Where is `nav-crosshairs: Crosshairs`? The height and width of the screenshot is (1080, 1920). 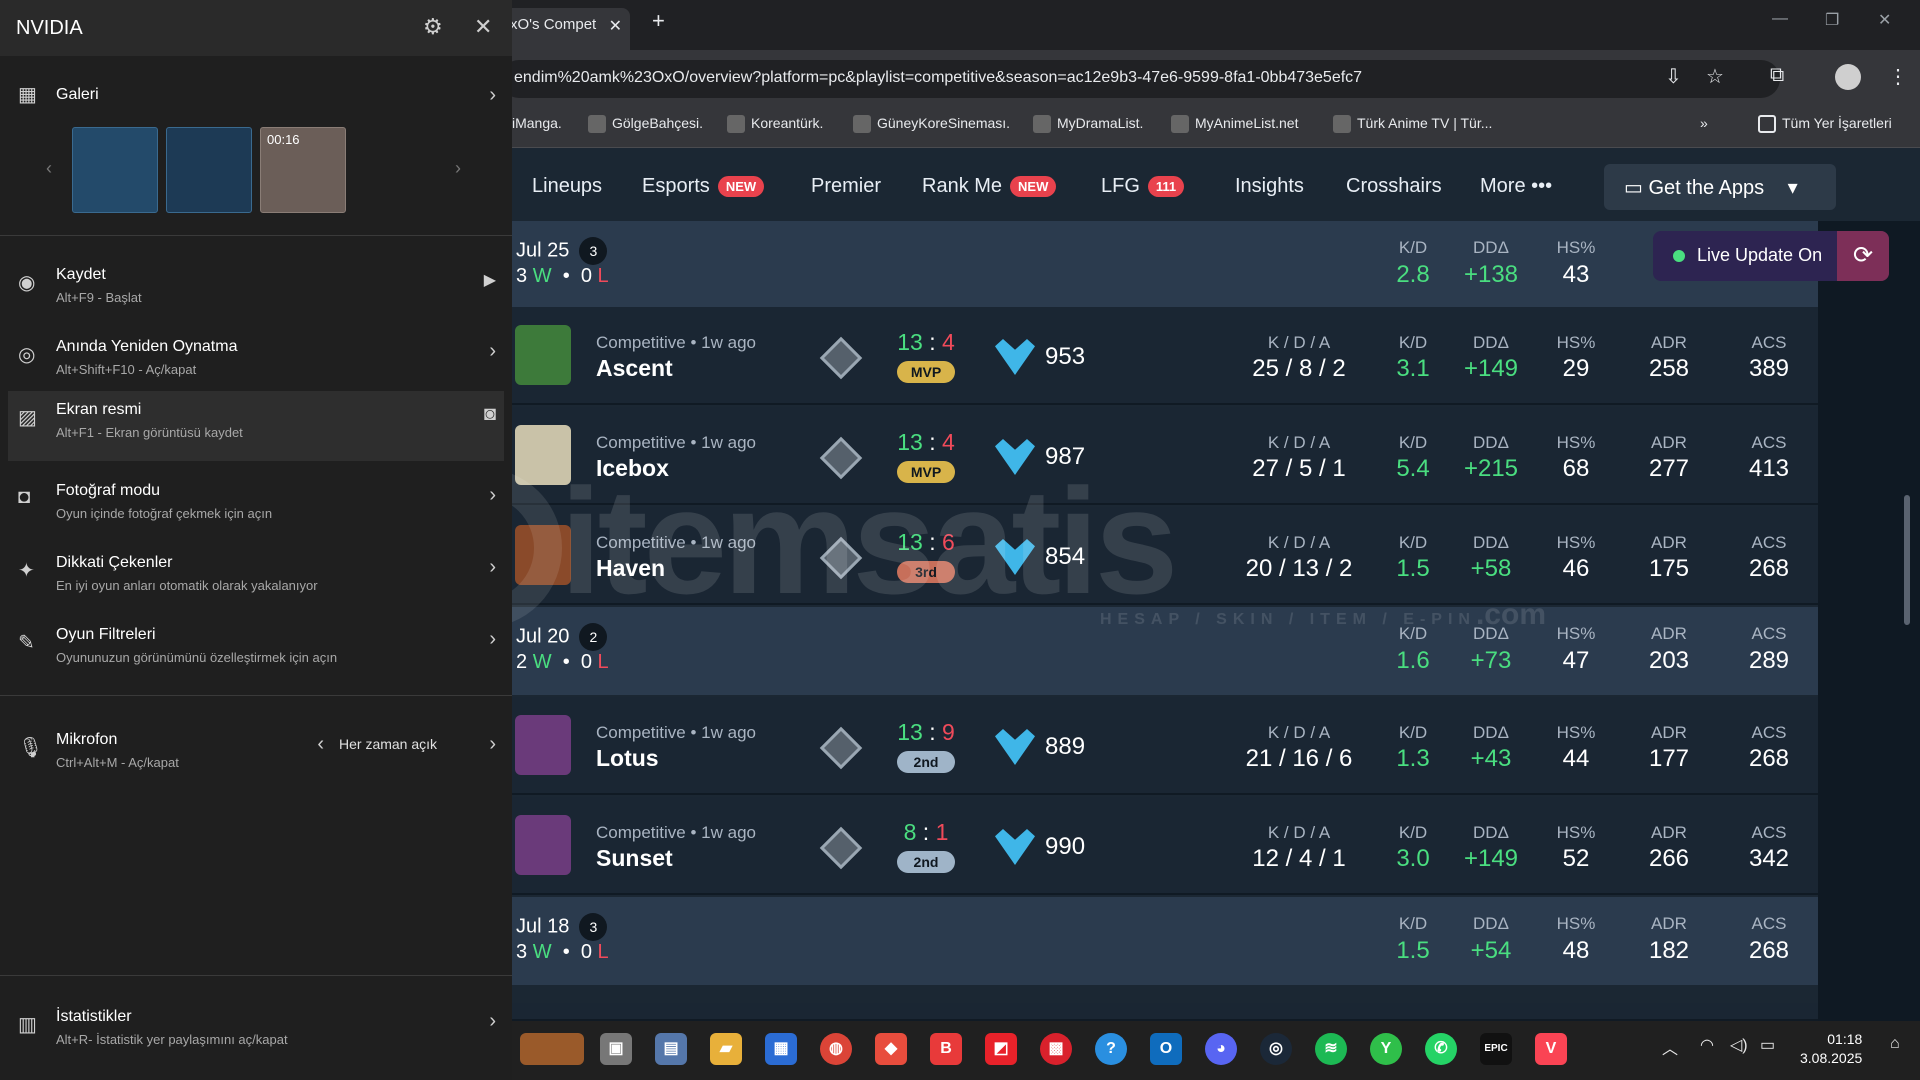
nav-crosshairs: Crosshairs is located at coordinates (1394, 186).